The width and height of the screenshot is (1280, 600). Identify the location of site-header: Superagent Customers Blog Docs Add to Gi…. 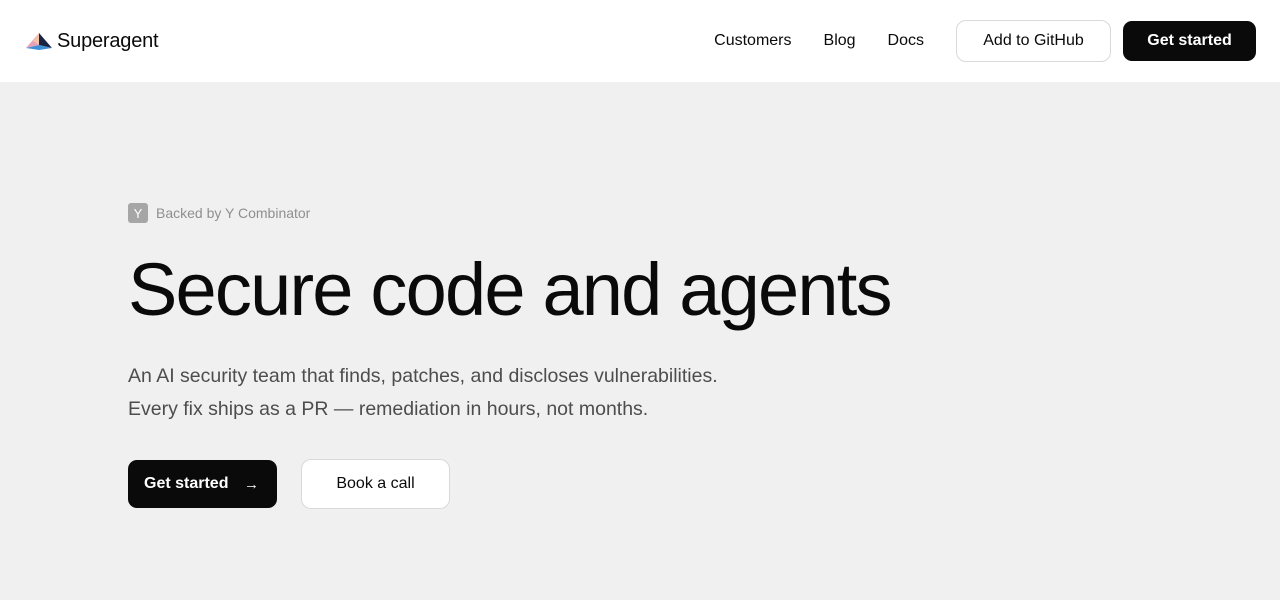
(640, 41).